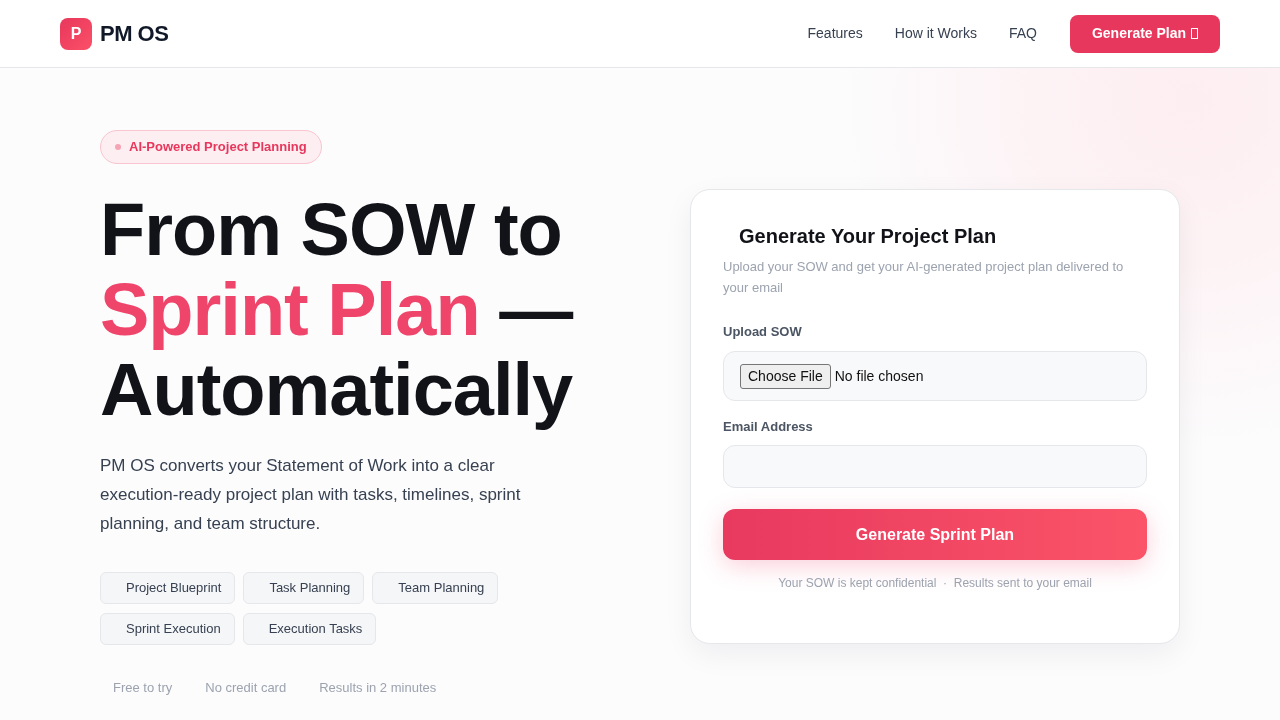  I want to click on privacy-note: Your SOW is kept confidential · Results sent to your email, so click(935, 583).